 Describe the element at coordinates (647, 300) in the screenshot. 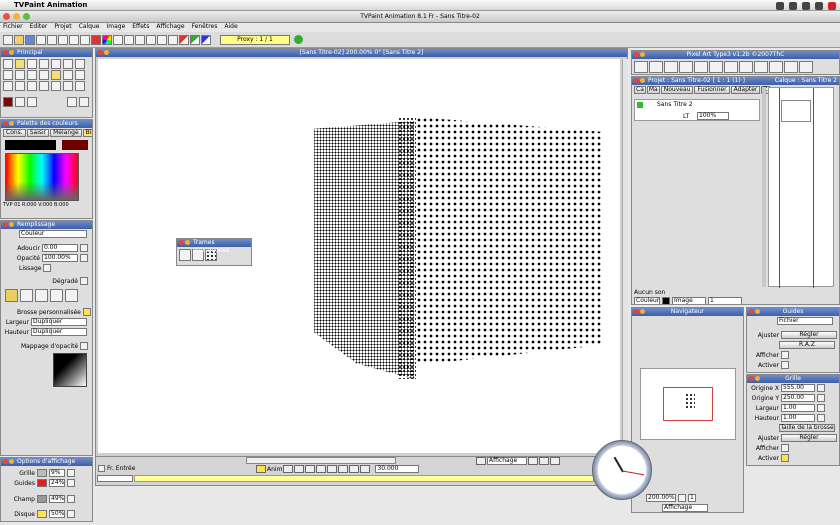

I see `couleur-select: Couleur` at that location.